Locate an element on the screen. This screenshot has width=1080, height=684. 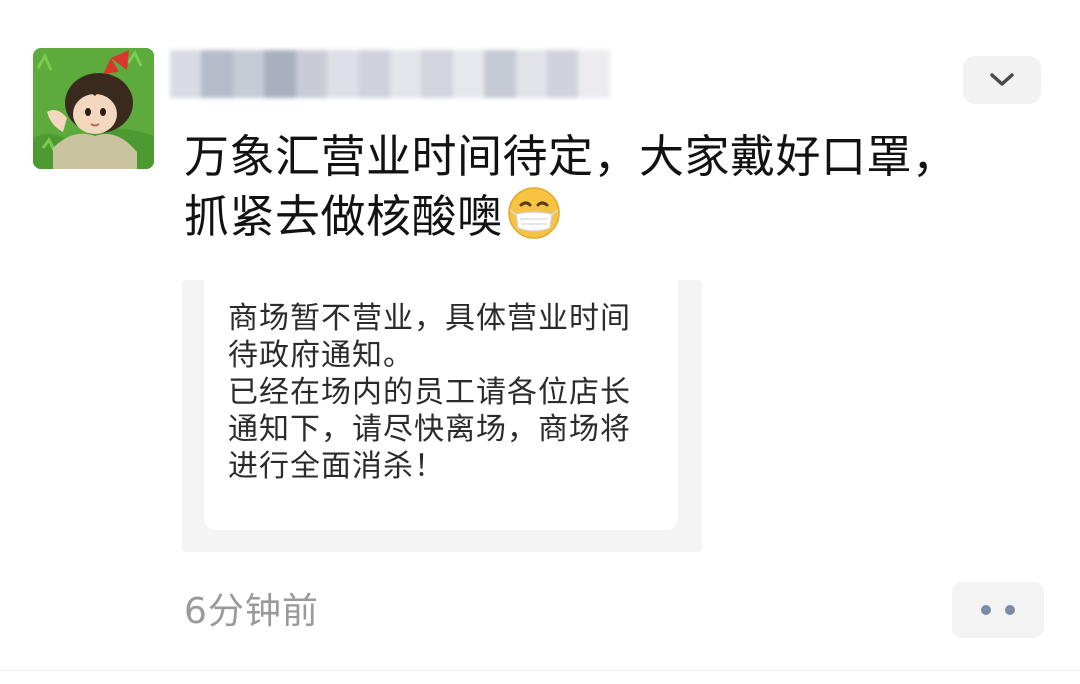
mask-face-emoji is located at coordinates (533, 213).